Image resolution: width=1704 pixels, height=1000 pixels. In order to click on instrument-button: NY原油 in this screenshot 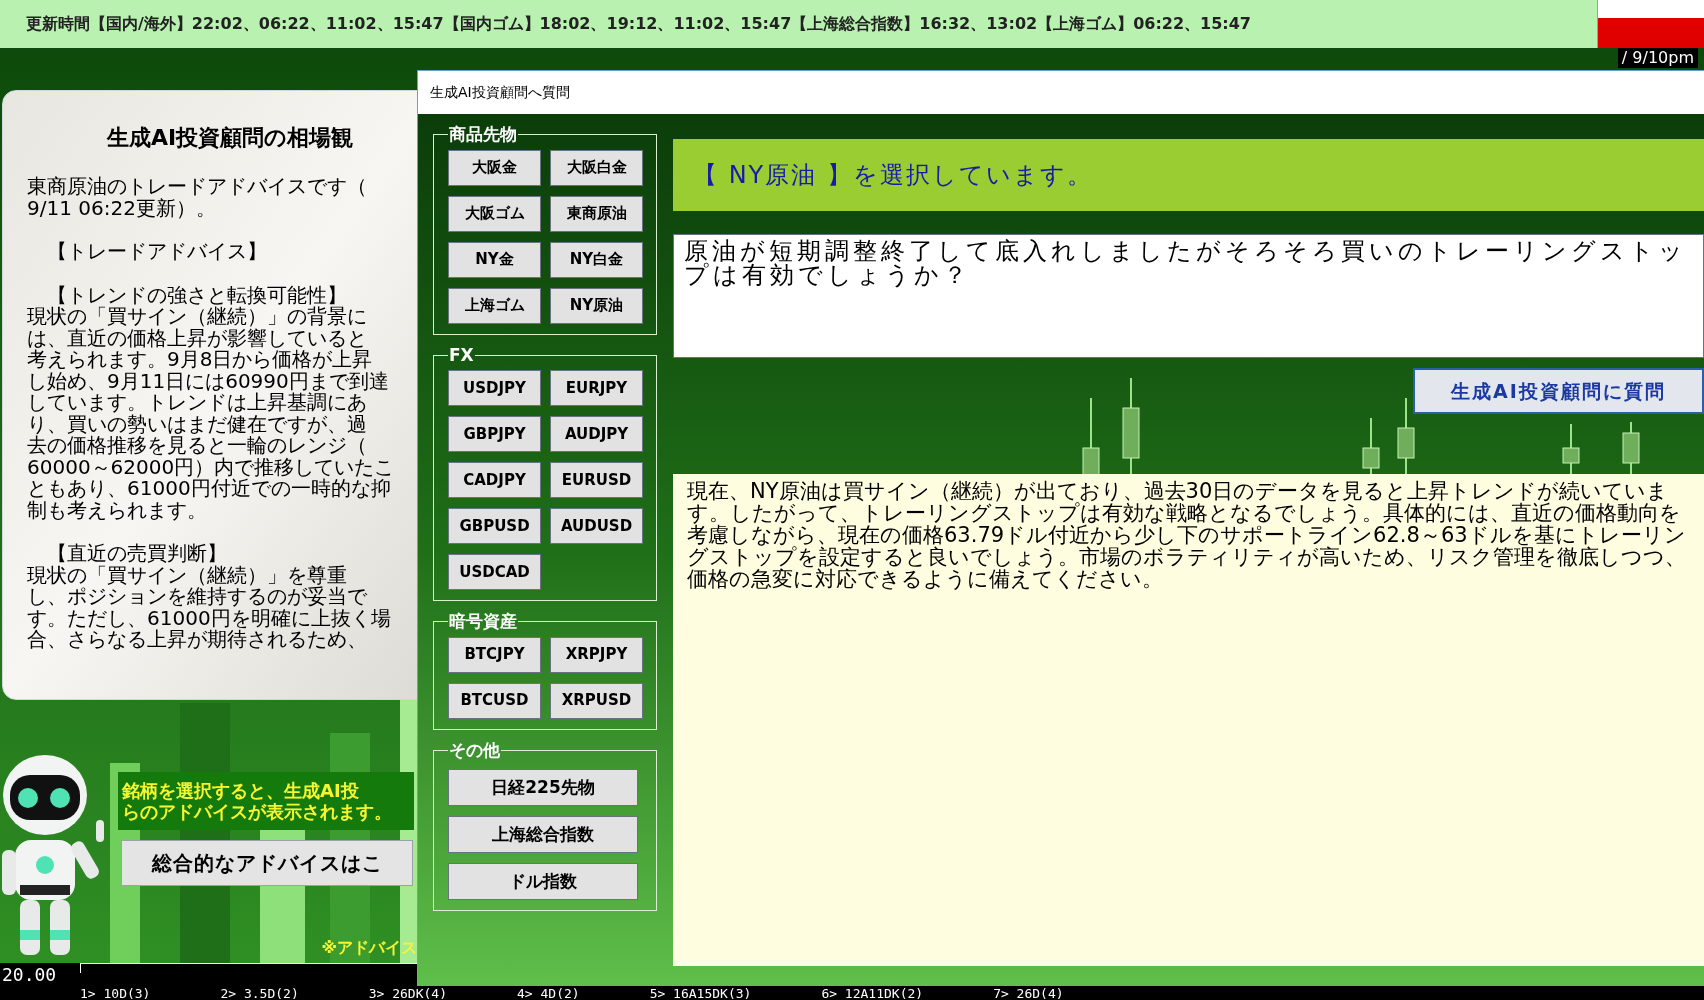, I will do `click(596, 305)`.